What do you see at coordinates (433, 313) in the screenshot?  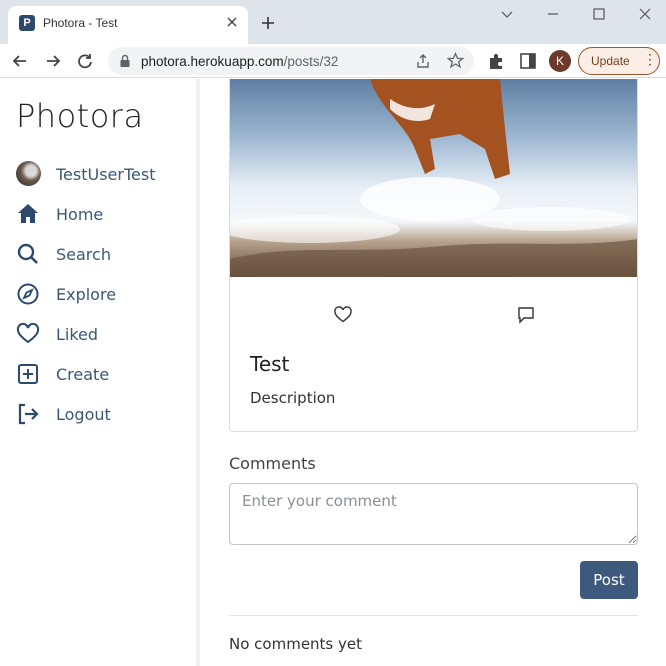 I see `post-actions` at bounding box center [433, 313].